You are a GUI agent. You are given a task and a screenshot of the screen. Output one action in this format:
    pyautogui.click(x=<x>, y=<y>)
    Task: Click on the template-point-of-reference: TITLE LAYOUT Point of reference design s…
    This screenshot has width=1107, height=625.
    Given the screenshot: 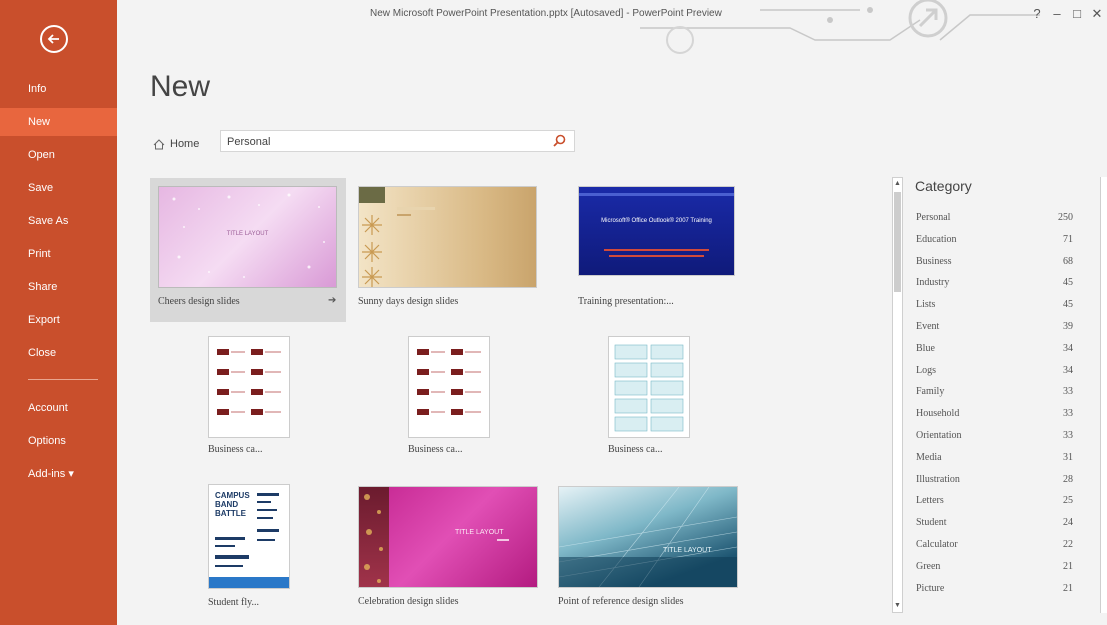 What is the action you would take?
    pyautogui.click(x=648, y=546)
    